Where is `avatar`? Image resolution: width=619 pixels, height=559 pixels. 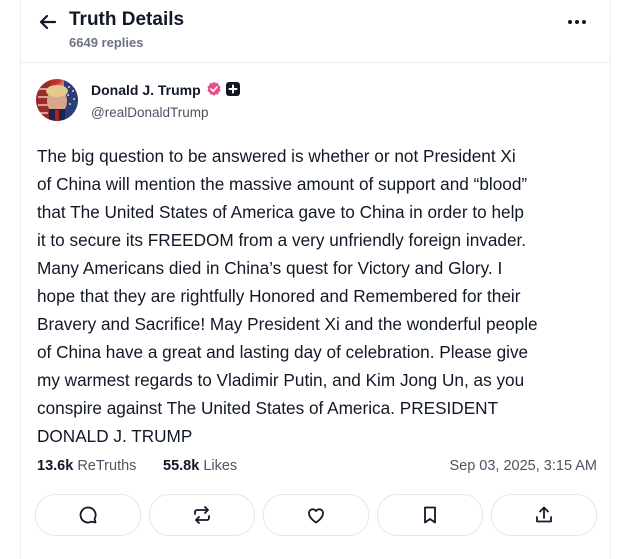 avatar is located at coordinates (57, 100).